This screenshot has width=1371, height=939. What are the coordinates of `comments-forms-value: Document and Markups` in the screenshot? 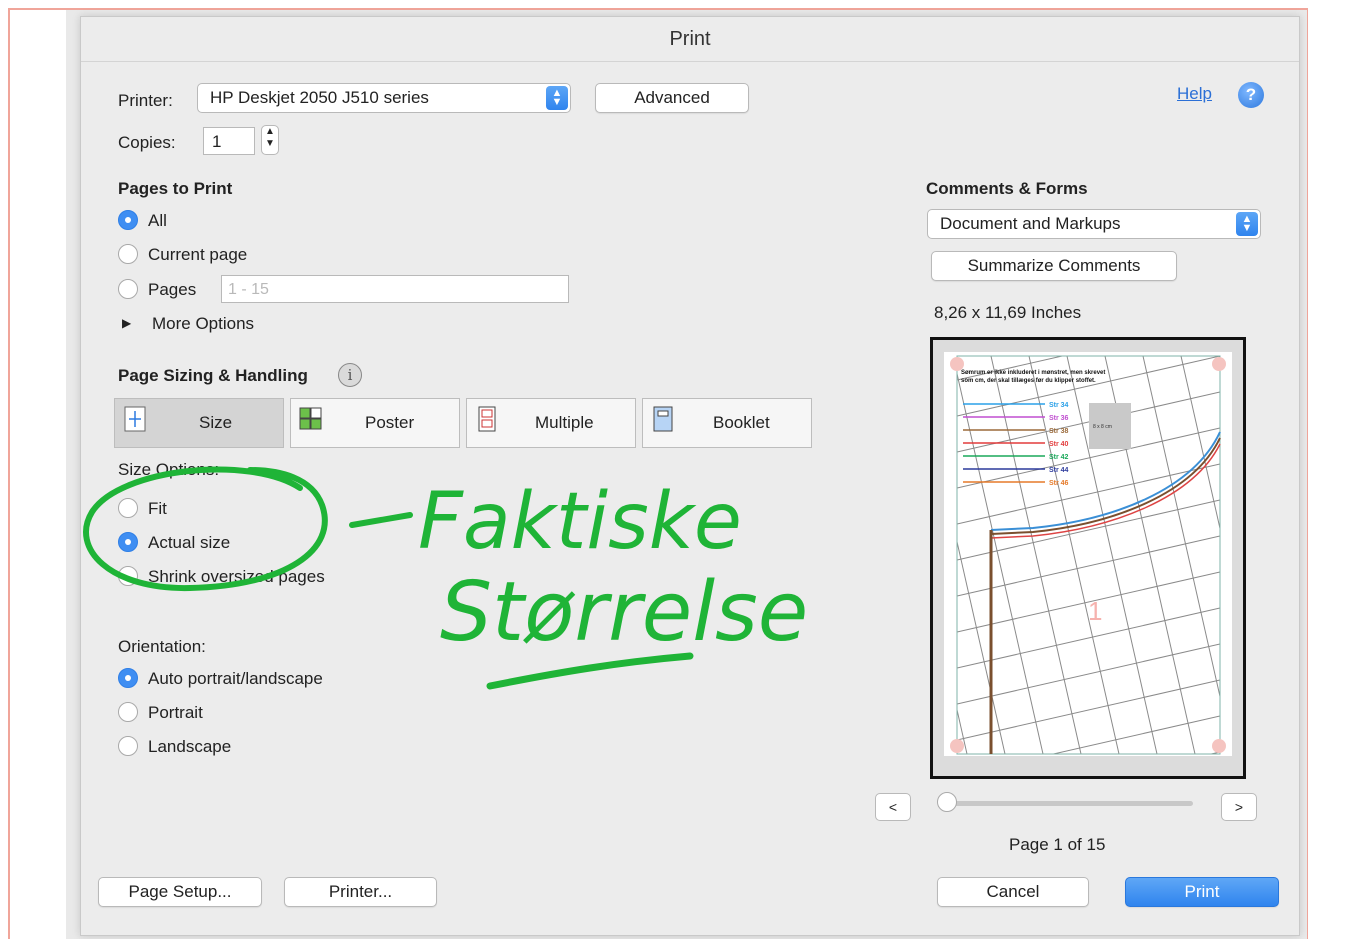 It's located at (1030, 223).